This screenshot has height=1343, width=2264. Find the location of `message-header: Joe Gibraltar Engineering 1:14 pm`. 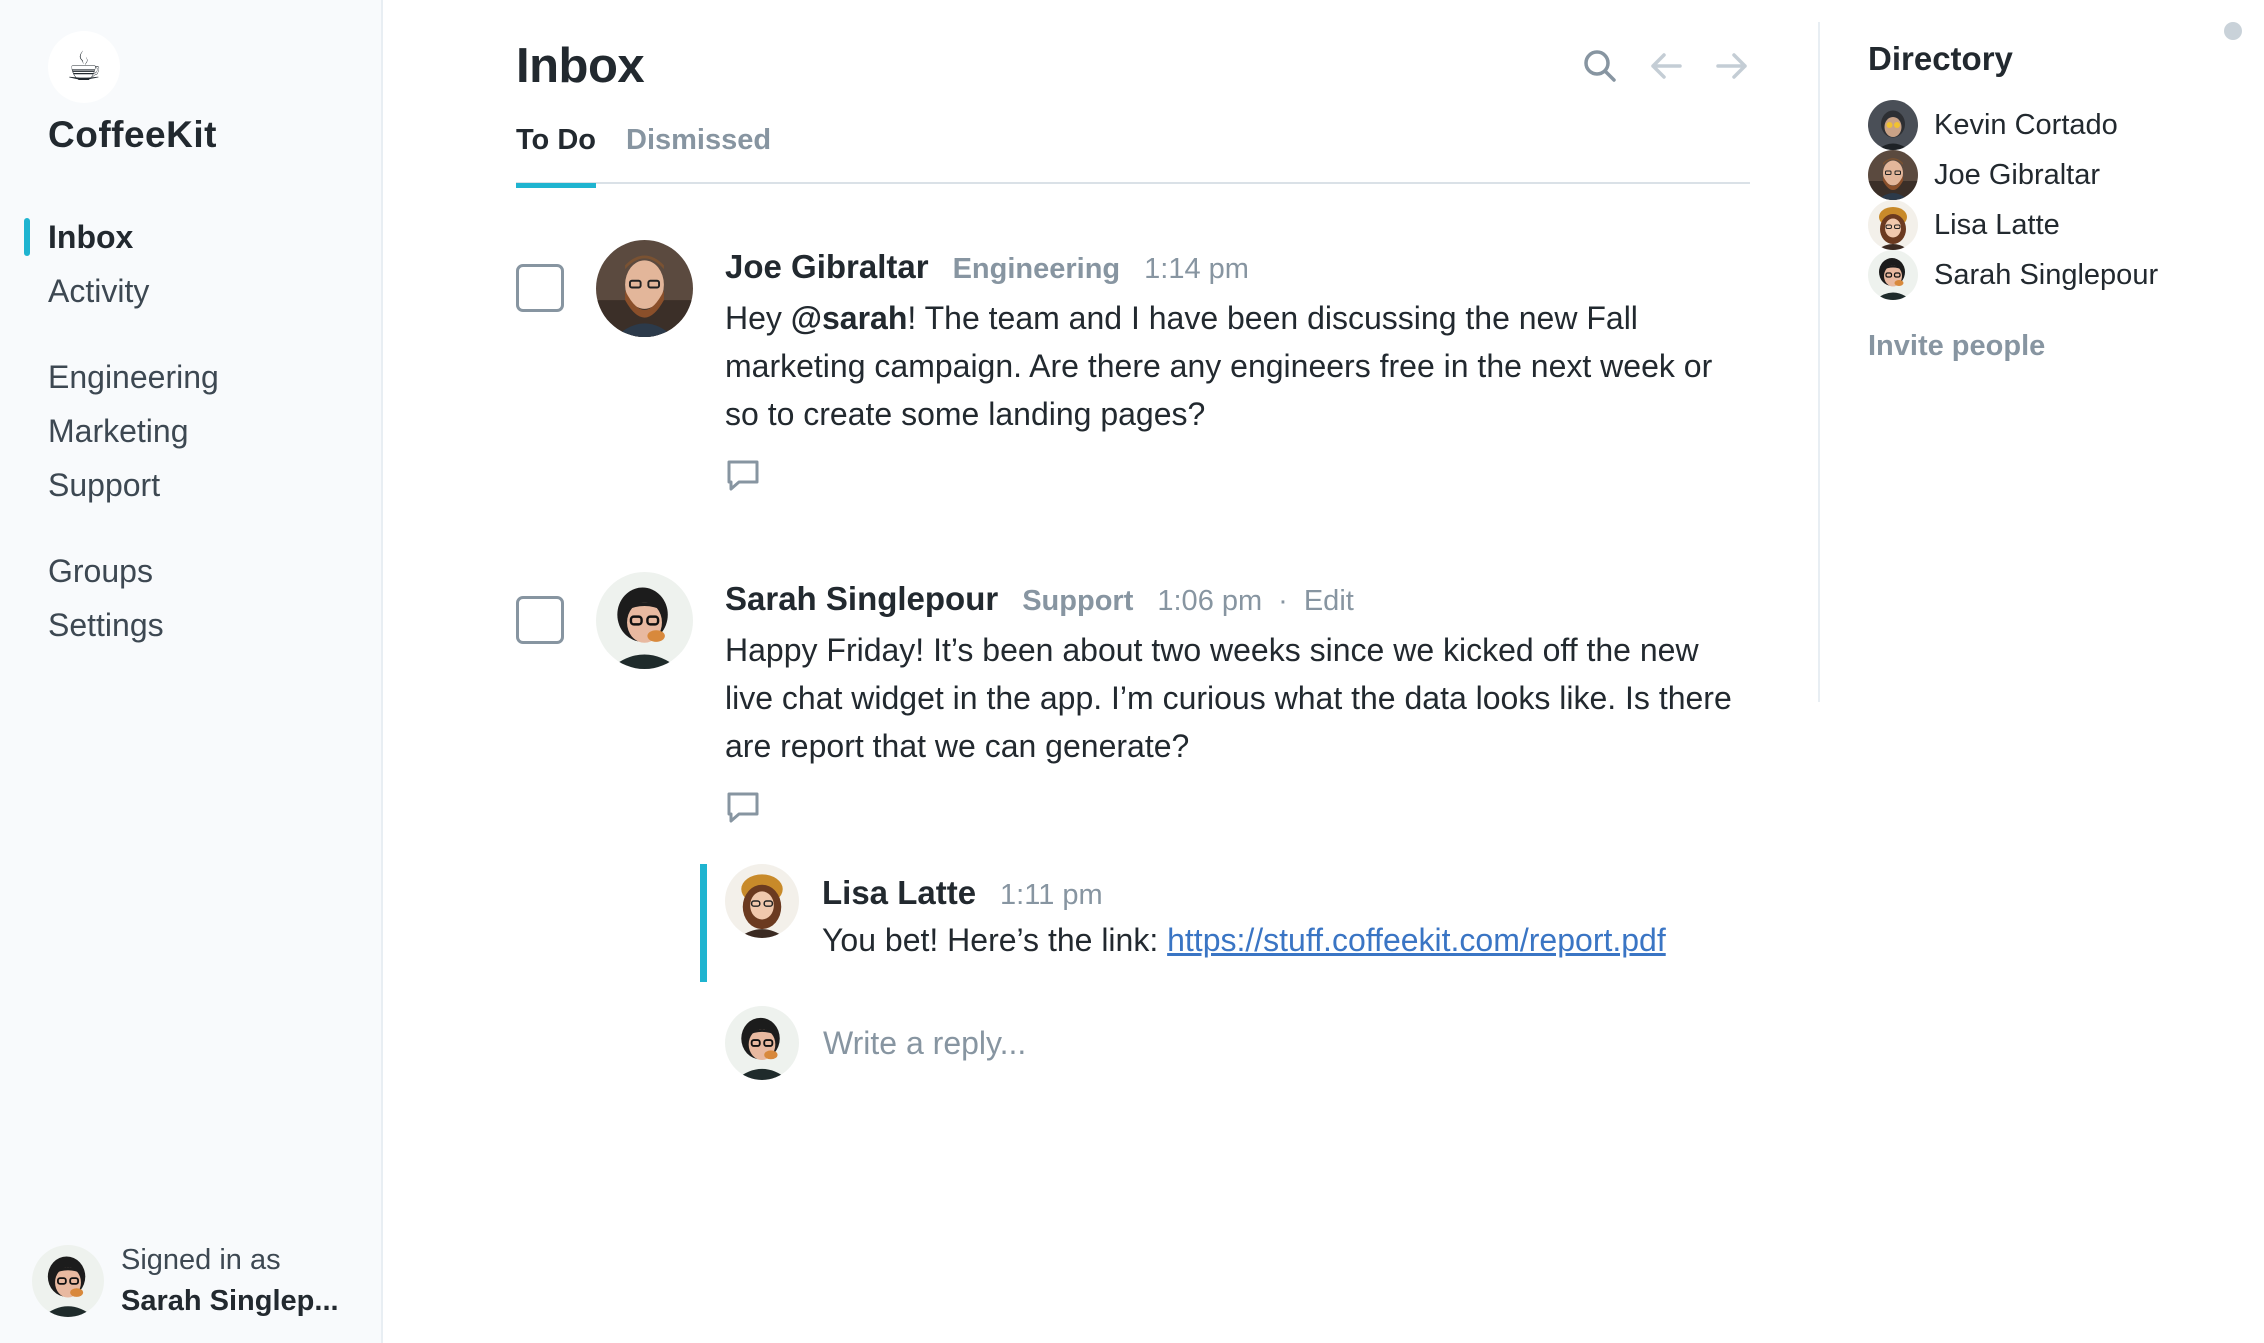

message-header: Joe Gibraltar Engineering 1:14 pm is located at coordinates (987, 267).